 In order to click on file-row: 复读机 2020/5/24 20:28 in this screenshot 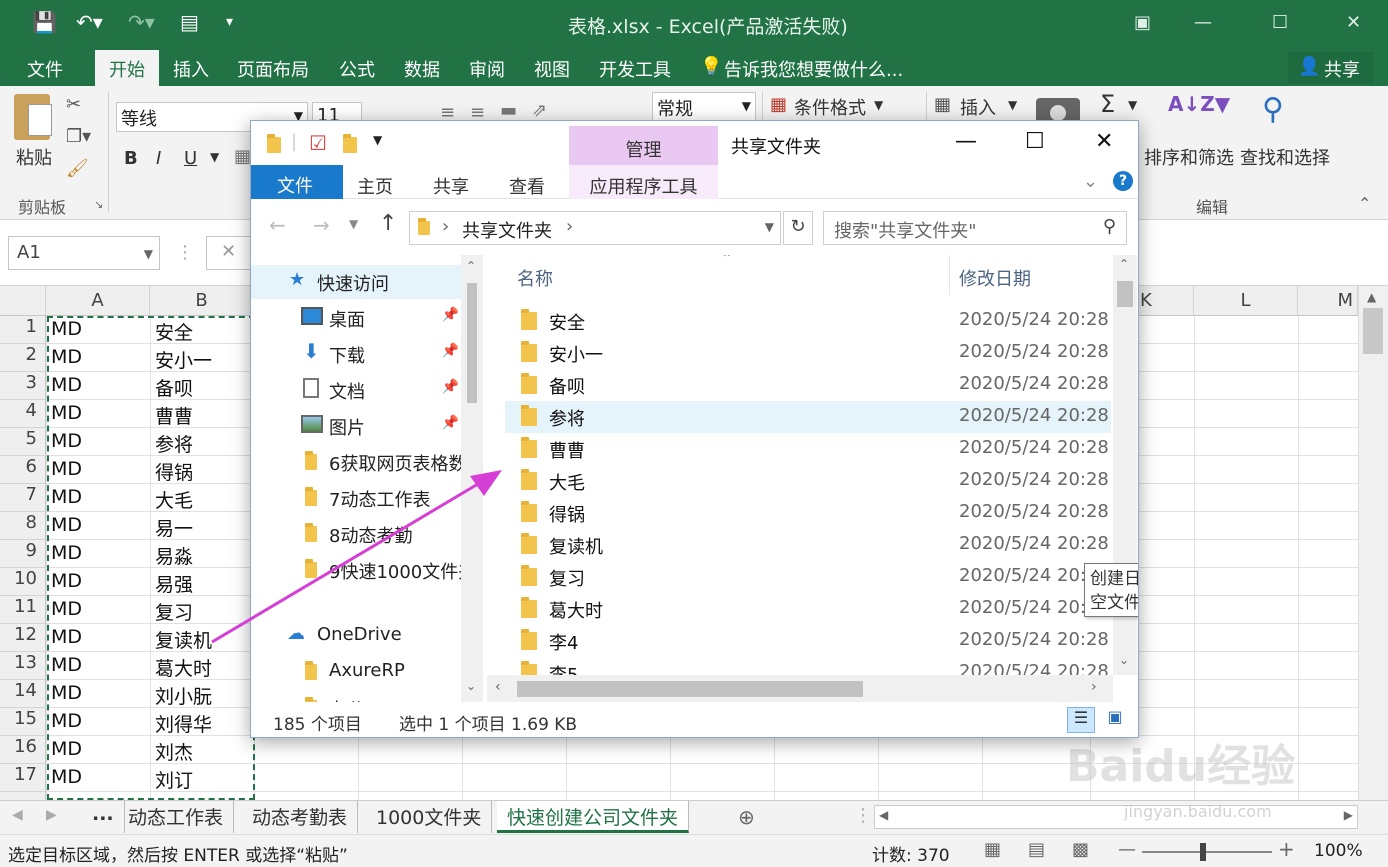, I will do `click(808, 545)`.